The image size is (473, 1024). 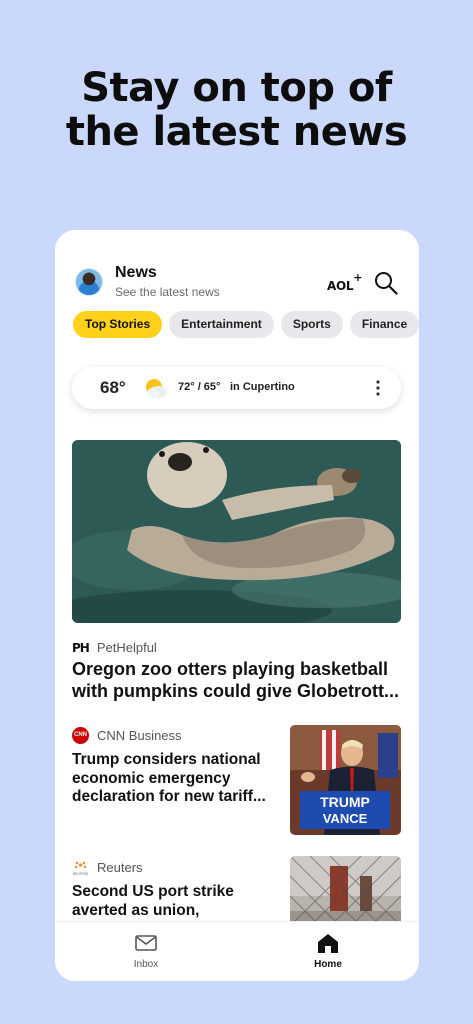 What do you see at coordinates (146, 943) in the screenshot?
I see `inbox-icon` at bounding box center [146, 943].